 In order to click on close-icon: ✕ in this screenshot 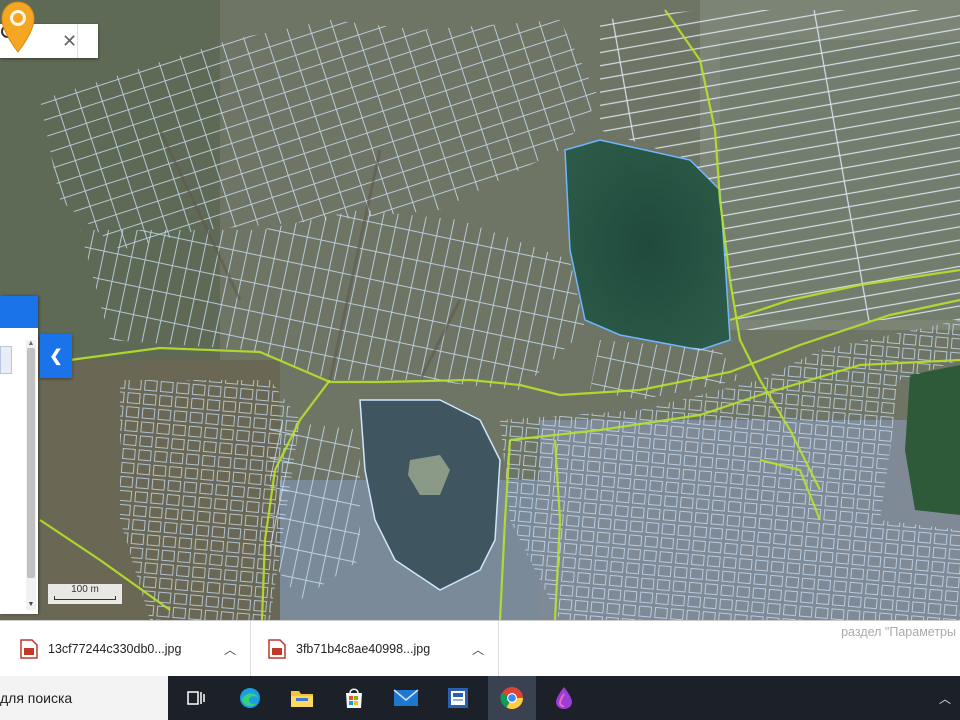, I will do `click(69, 41)`.